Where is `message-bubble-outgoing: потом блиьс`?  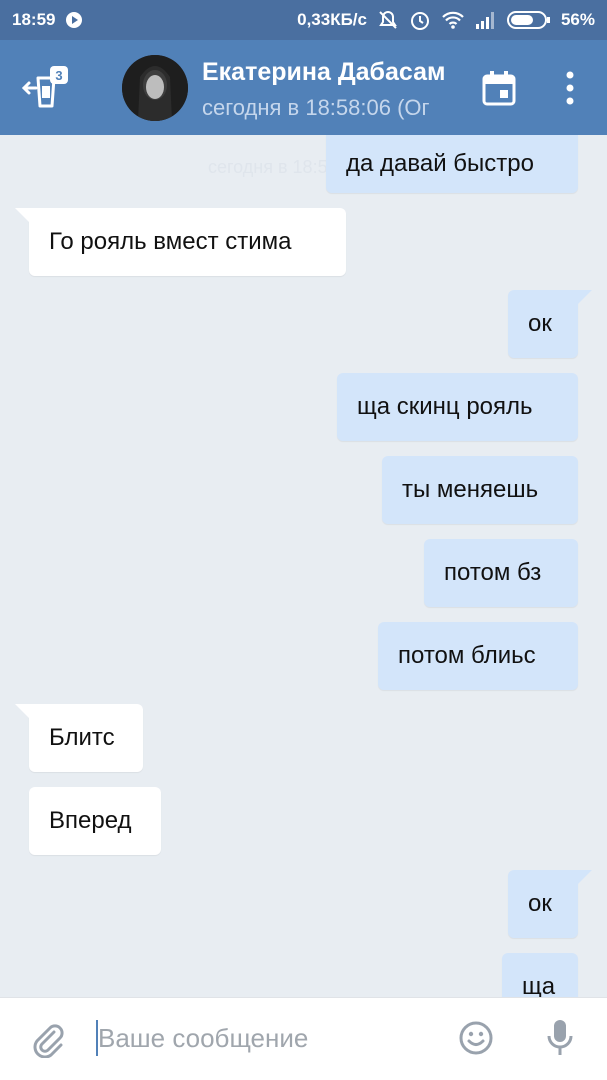 message-bubble-outgoing: потом блиьс is located at coordinates (478, 656).